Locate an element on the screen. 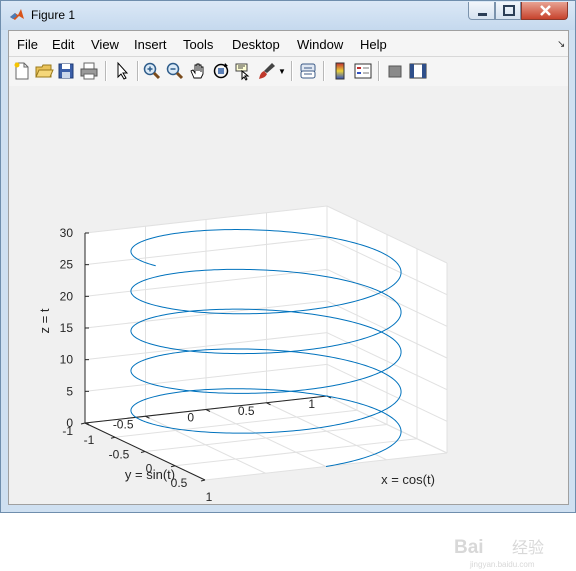  close-icon is located at coordinates (545, 10).